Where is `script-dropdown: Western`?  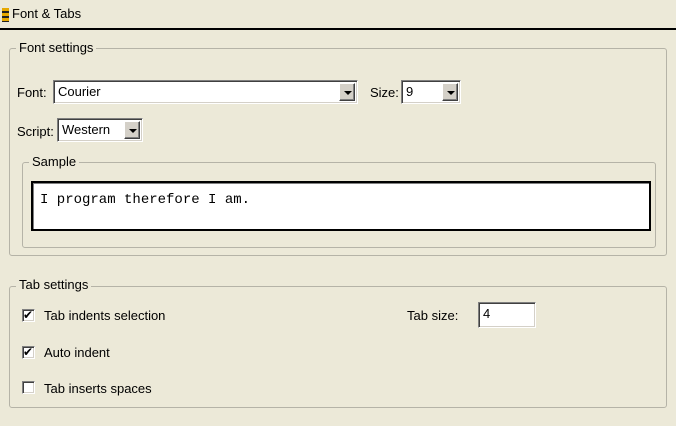
script-dropdown: Western is located at coordinates (100, 130).